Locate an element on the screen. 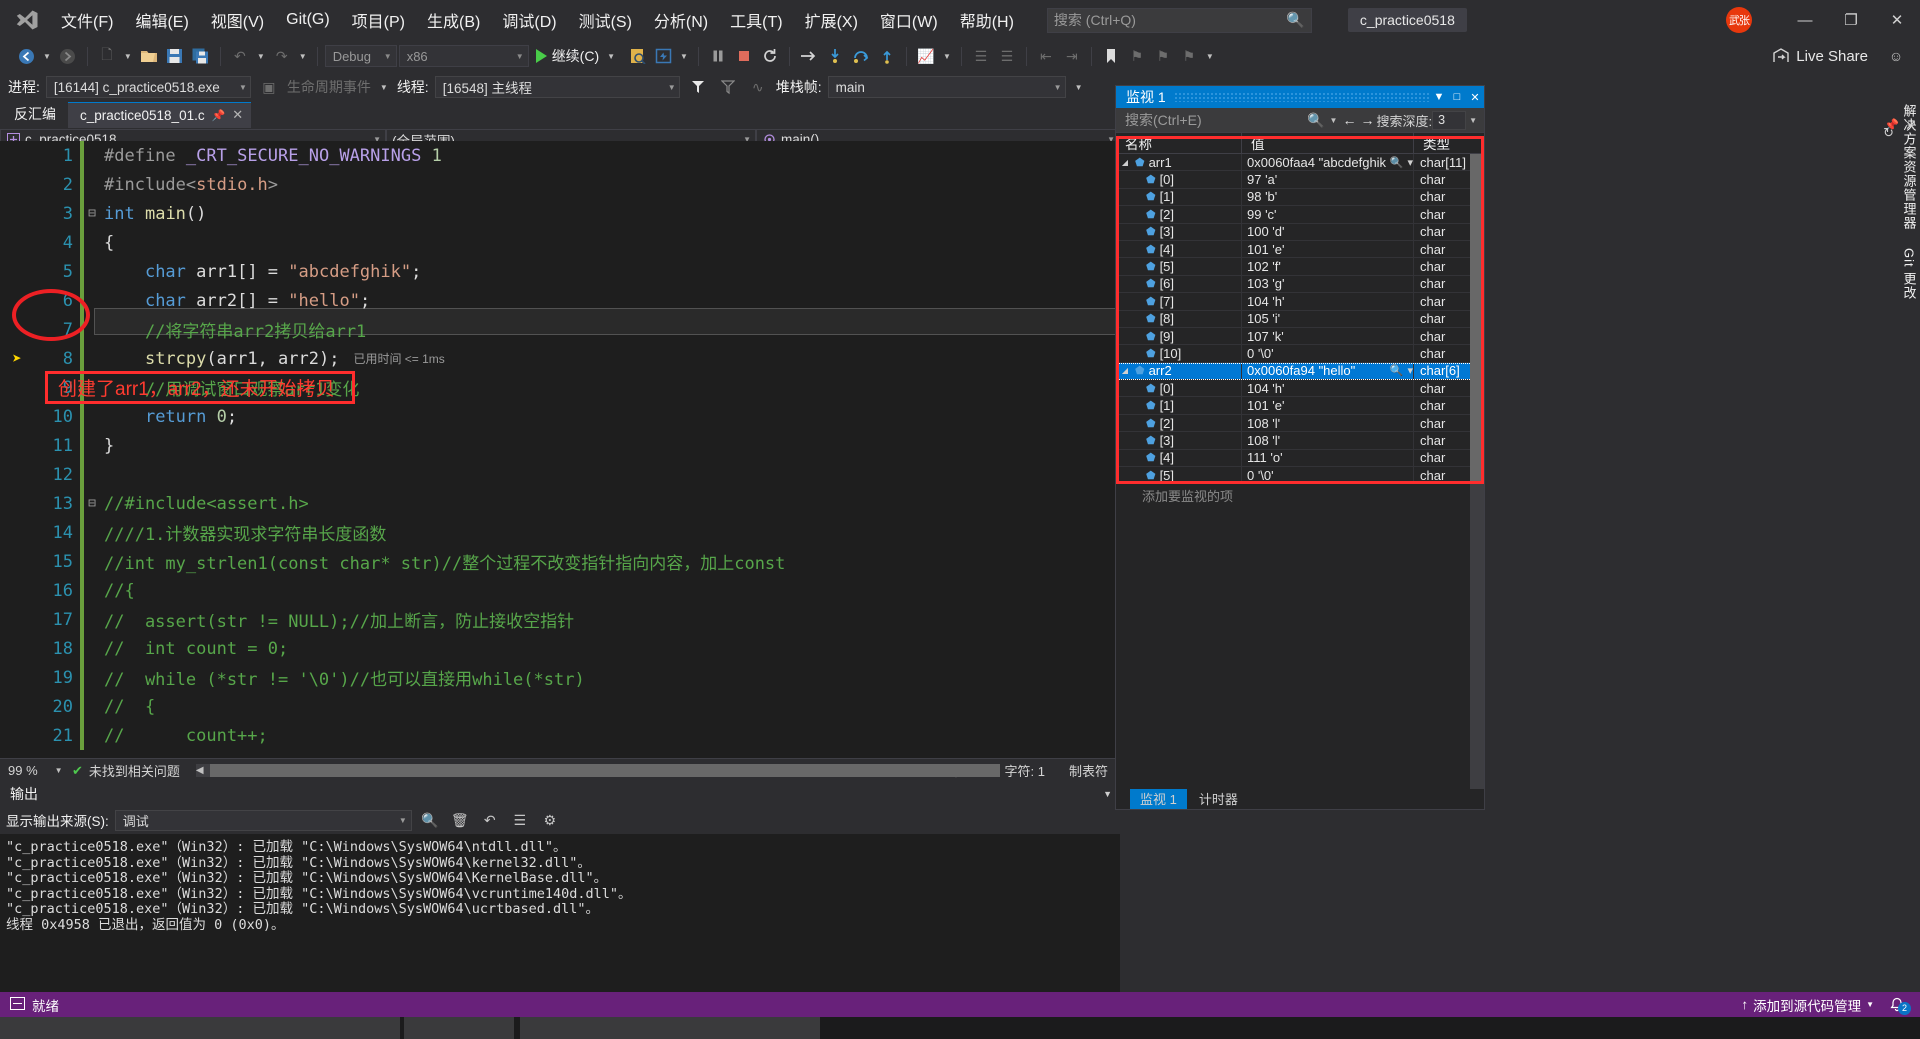  restart-icon is located at coordinates (770, 56).